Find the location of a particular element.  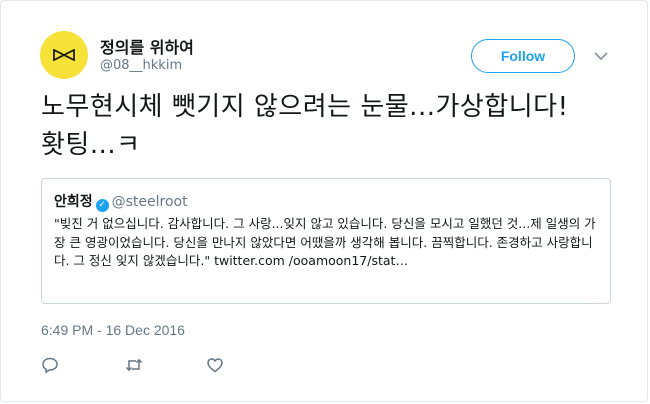

like-icon is located at coordinates (215, 365).